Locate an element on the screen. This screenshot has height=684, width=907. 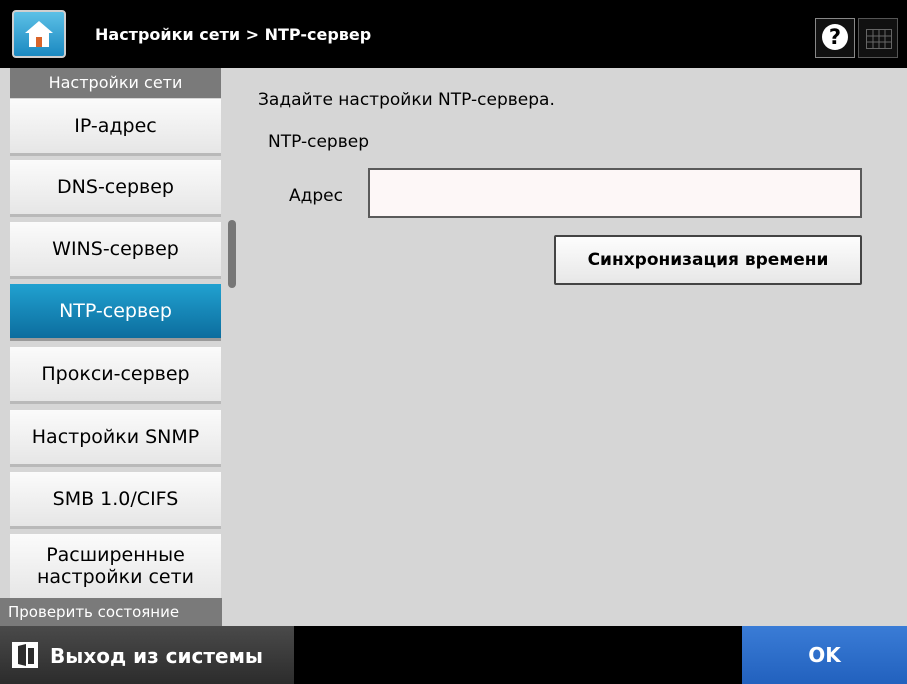
keyboard-button is located at coordinates (878, 38).